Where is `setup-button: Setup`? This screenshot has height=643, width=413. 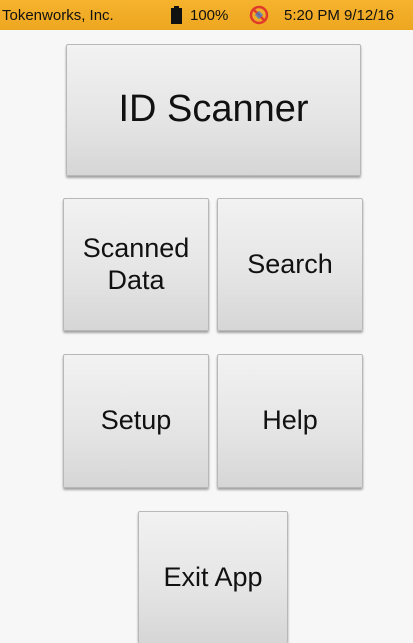
setup-button: Setup is located at coordinates (136, 421).